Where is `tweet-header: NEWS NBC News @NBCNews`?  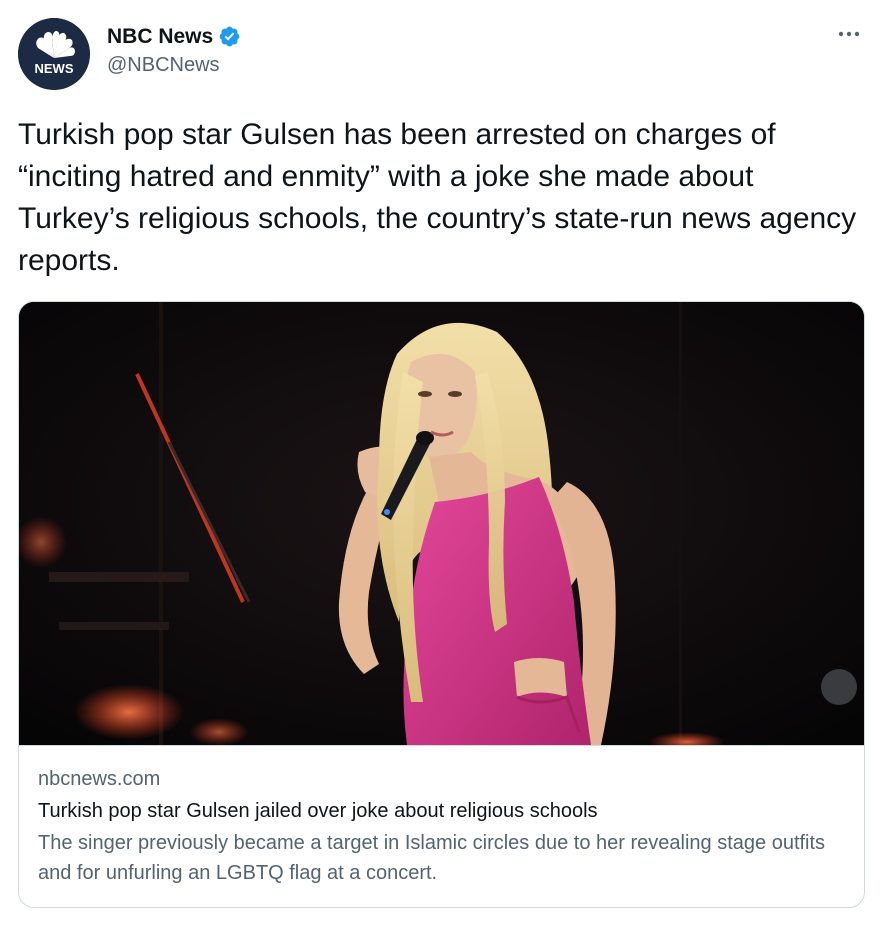
tweet-header: NEWS NBC News @NBCNews is located at coordinates (129, 54).